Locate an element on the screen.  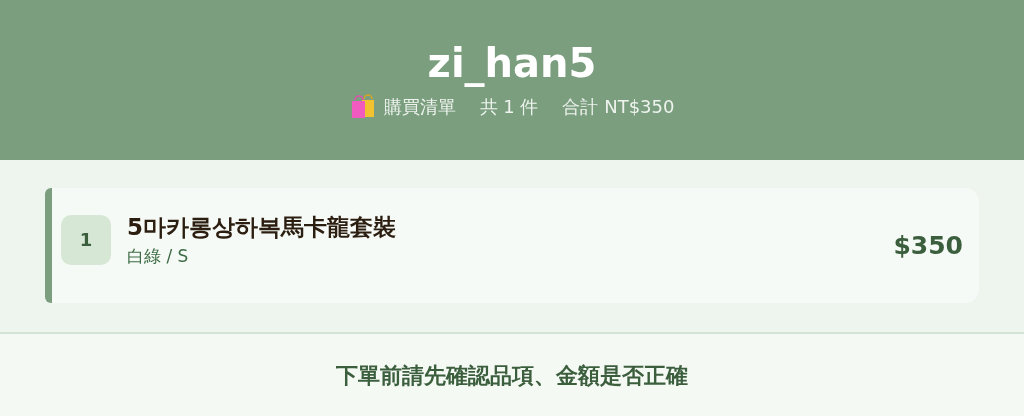
item-name: 5마카롱상하복馬卡龍套裝 is located at coordinates (262, 227).